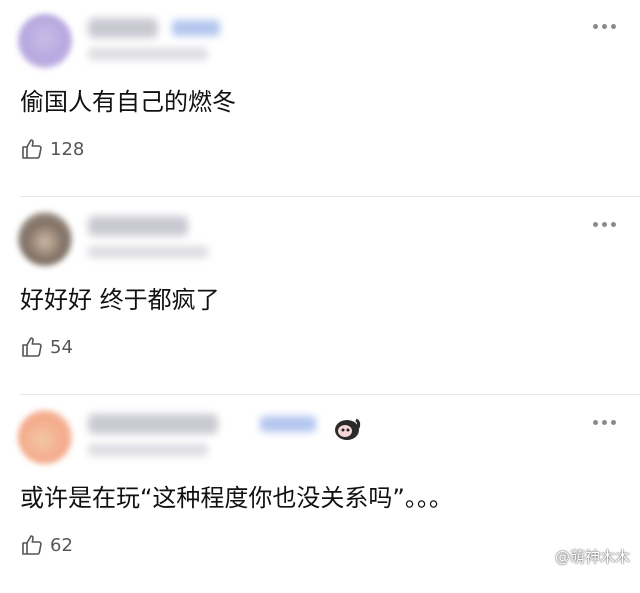  What do you see at coordinates (61, 347) in the screenshot?
I see `like-count: 54` at bounding box center [61, 347].